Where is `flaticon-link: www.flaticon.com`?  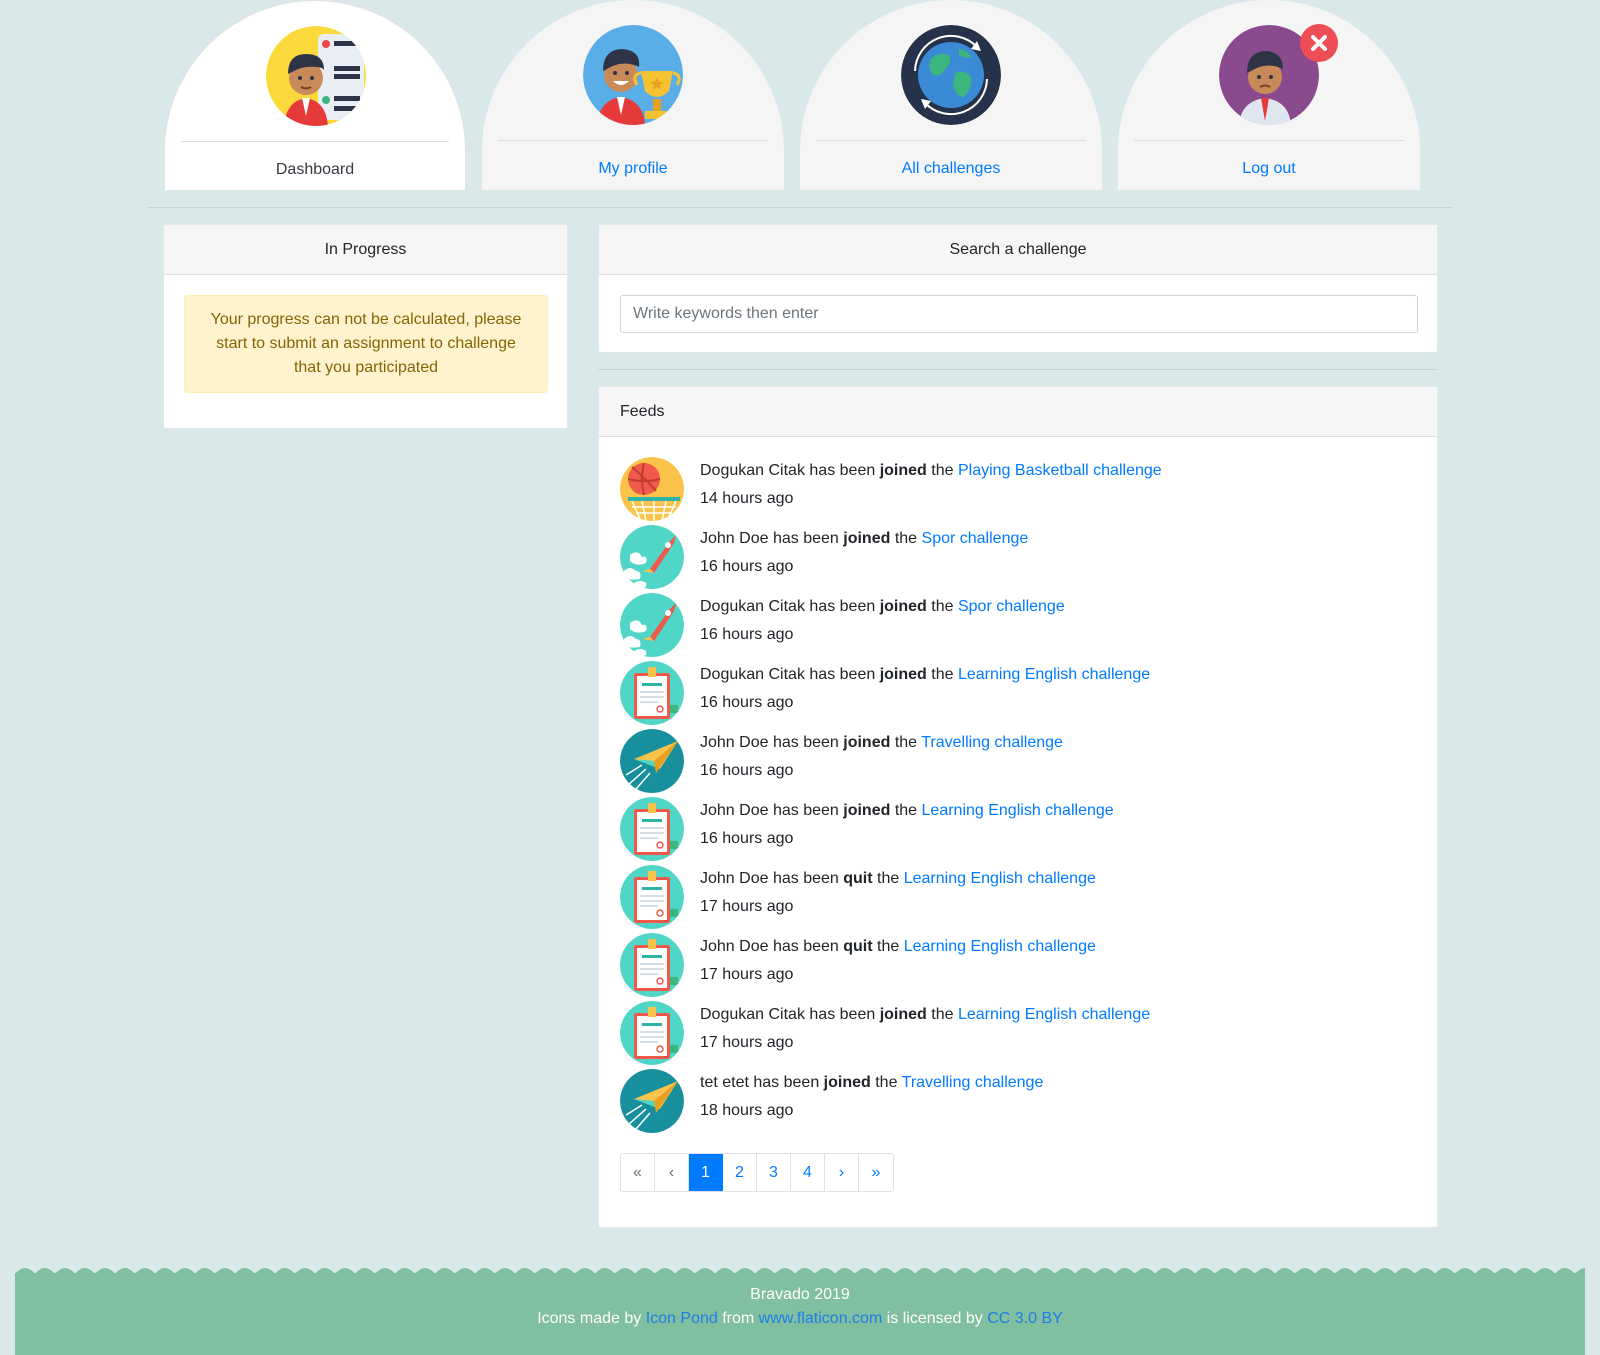 flaticon-link: www.flaticon.com is located at coordinates (821, 1318).